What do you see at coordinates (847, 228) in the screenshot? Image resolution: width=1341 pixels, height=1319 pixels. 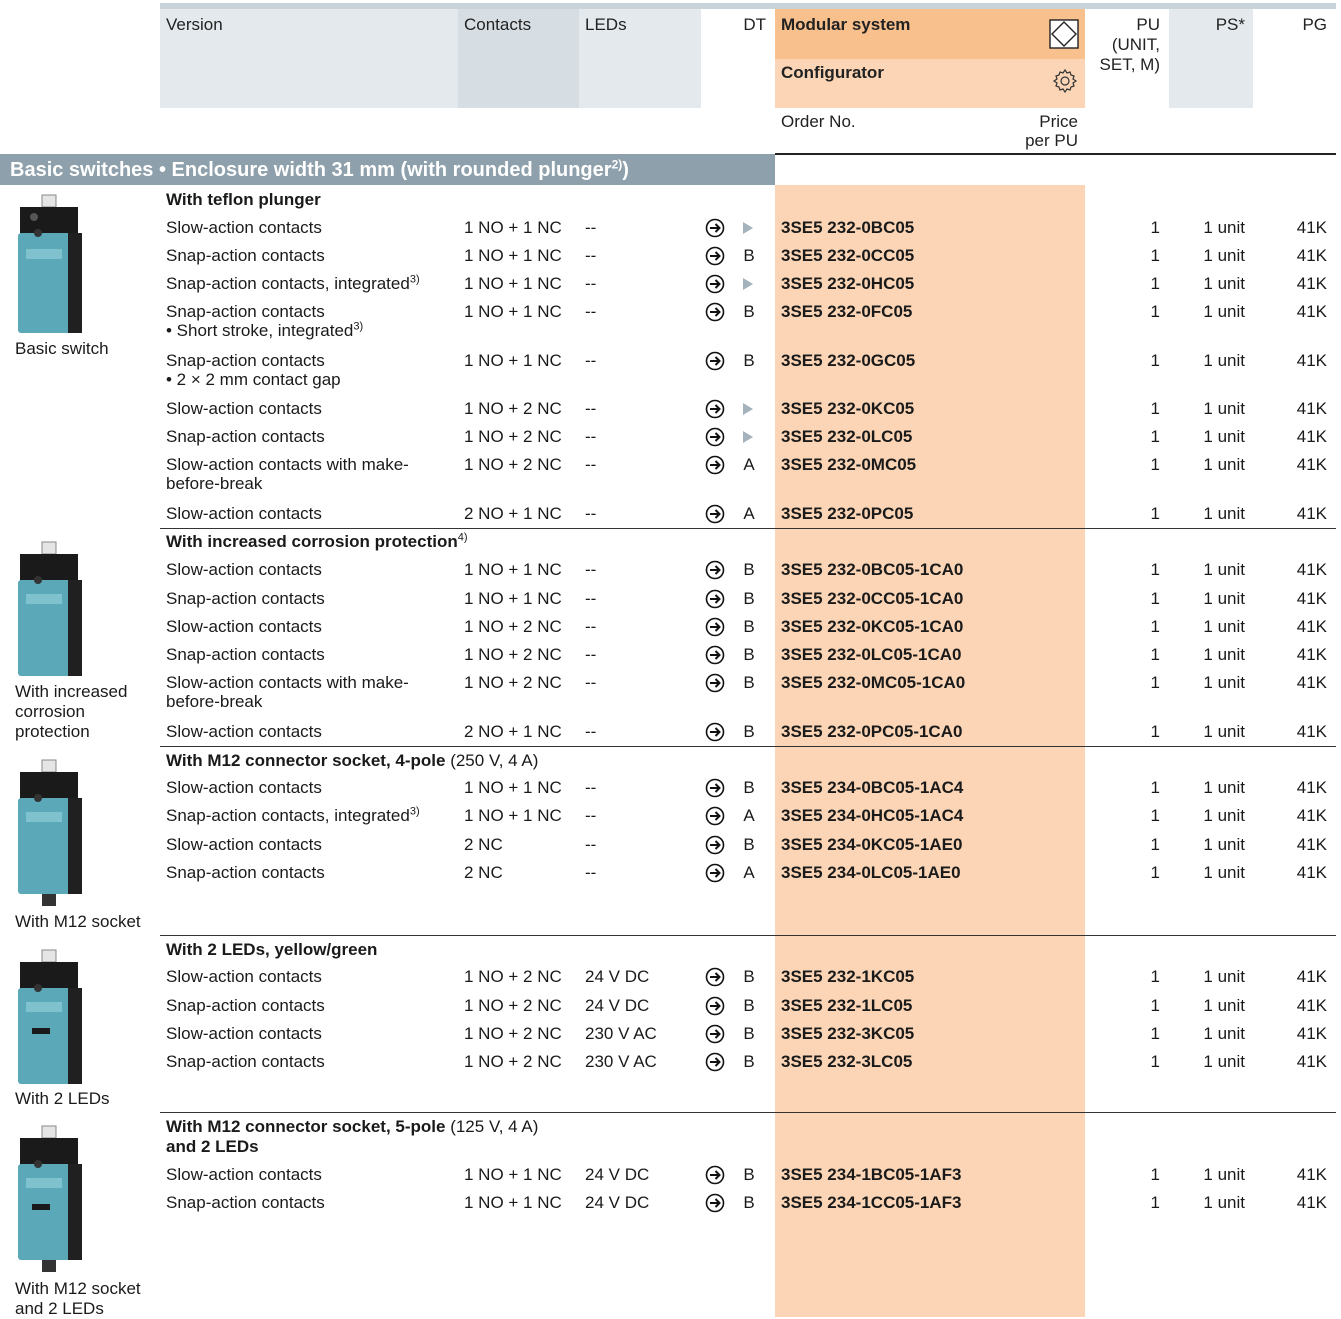 I see `order-number: 3SE5 232-0BC05` at bounding box center [847, 228].